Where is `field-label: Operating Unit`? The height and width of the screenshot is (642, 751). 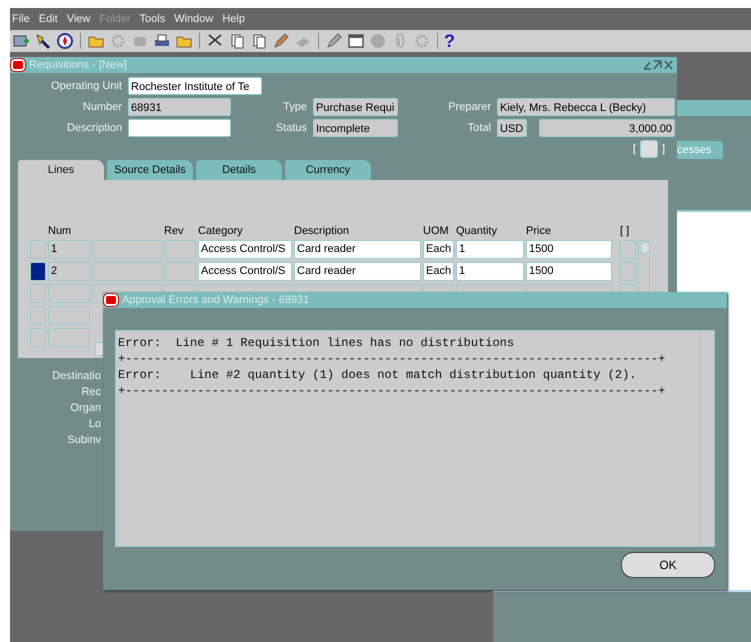
field-label: Operating Unit is located at coordinates (86, 86).